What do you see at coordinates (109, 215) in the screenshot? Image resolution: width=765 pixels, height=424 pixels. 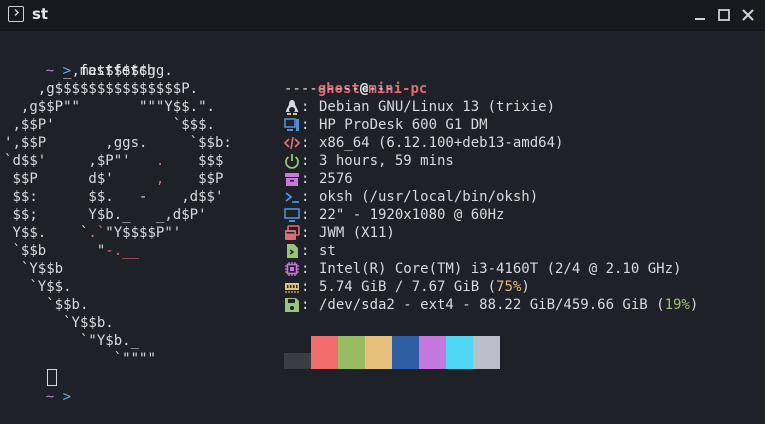 I see `logo-line: $$; Y$b._ _,d$P'` at bounding box center [109, 215].